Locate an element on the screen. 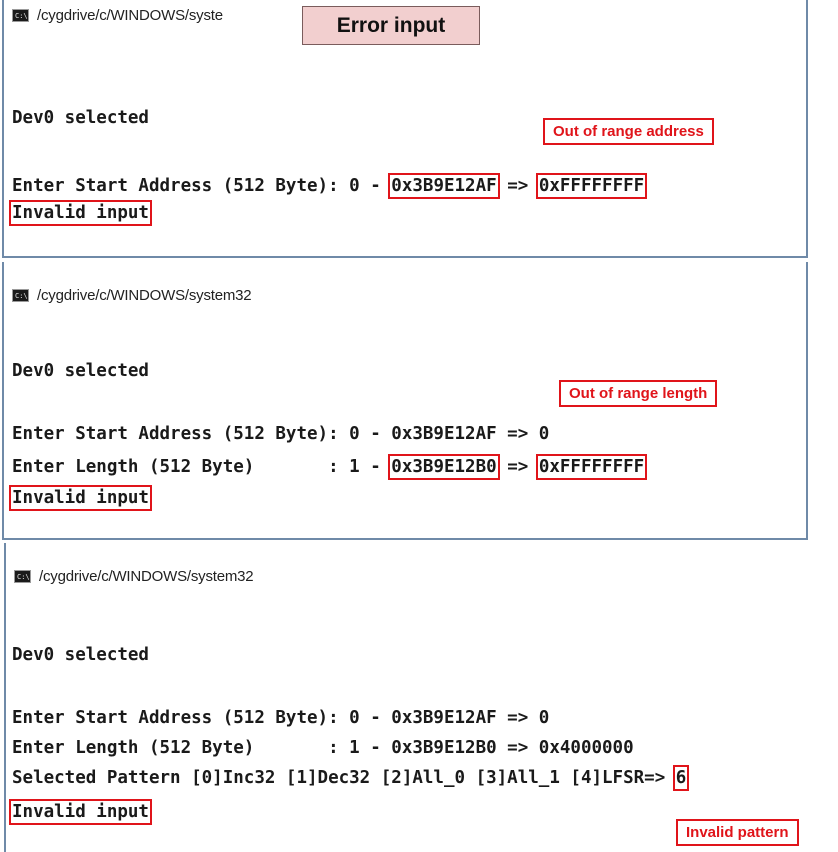  invalid-pattern-callout: Invalid pattern is located at coordinates (737, 832).